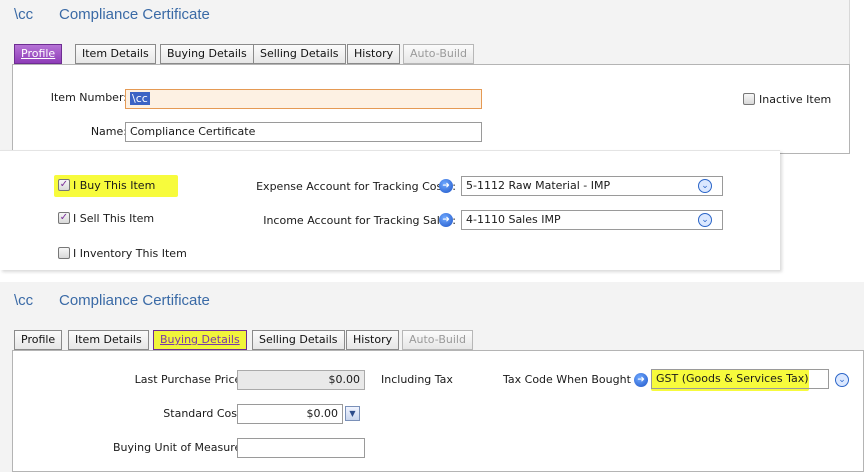 The width and height of the screenshot is (864, 472). What do you see at coordinates (301, 448) in the screenshot?
I see `buying-unit-field` at bounding box center [301, 448].